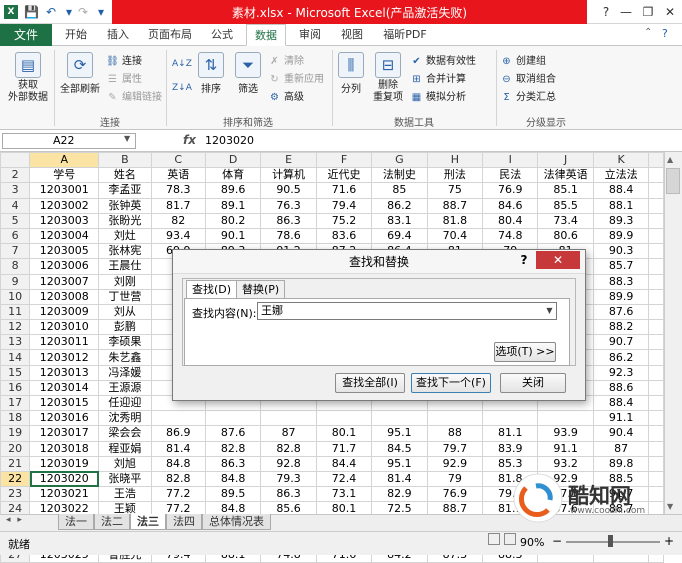 This screenshot has height=563, width=682. I want to click on column-header: A, so click(64, 160).